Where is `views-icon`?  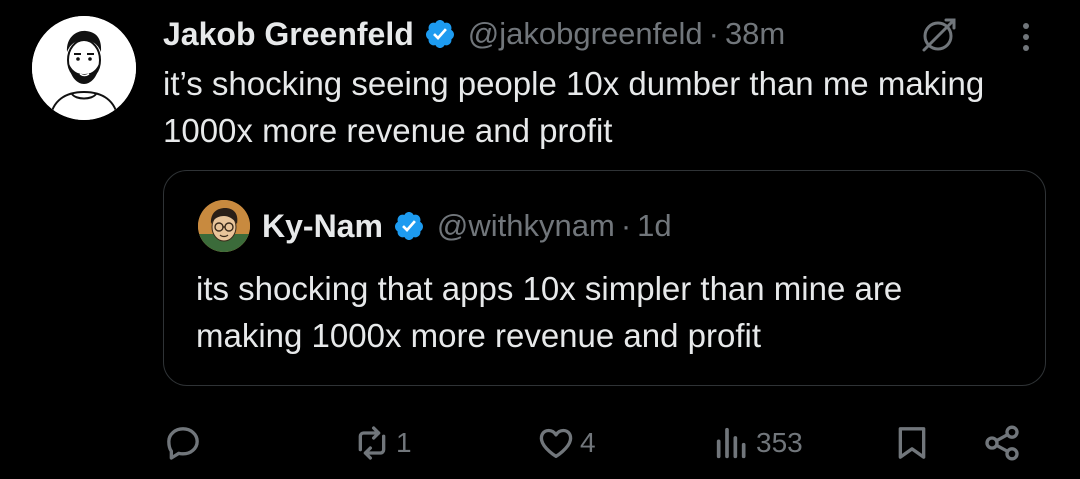 views-icon is located at coordinates (731, 443).